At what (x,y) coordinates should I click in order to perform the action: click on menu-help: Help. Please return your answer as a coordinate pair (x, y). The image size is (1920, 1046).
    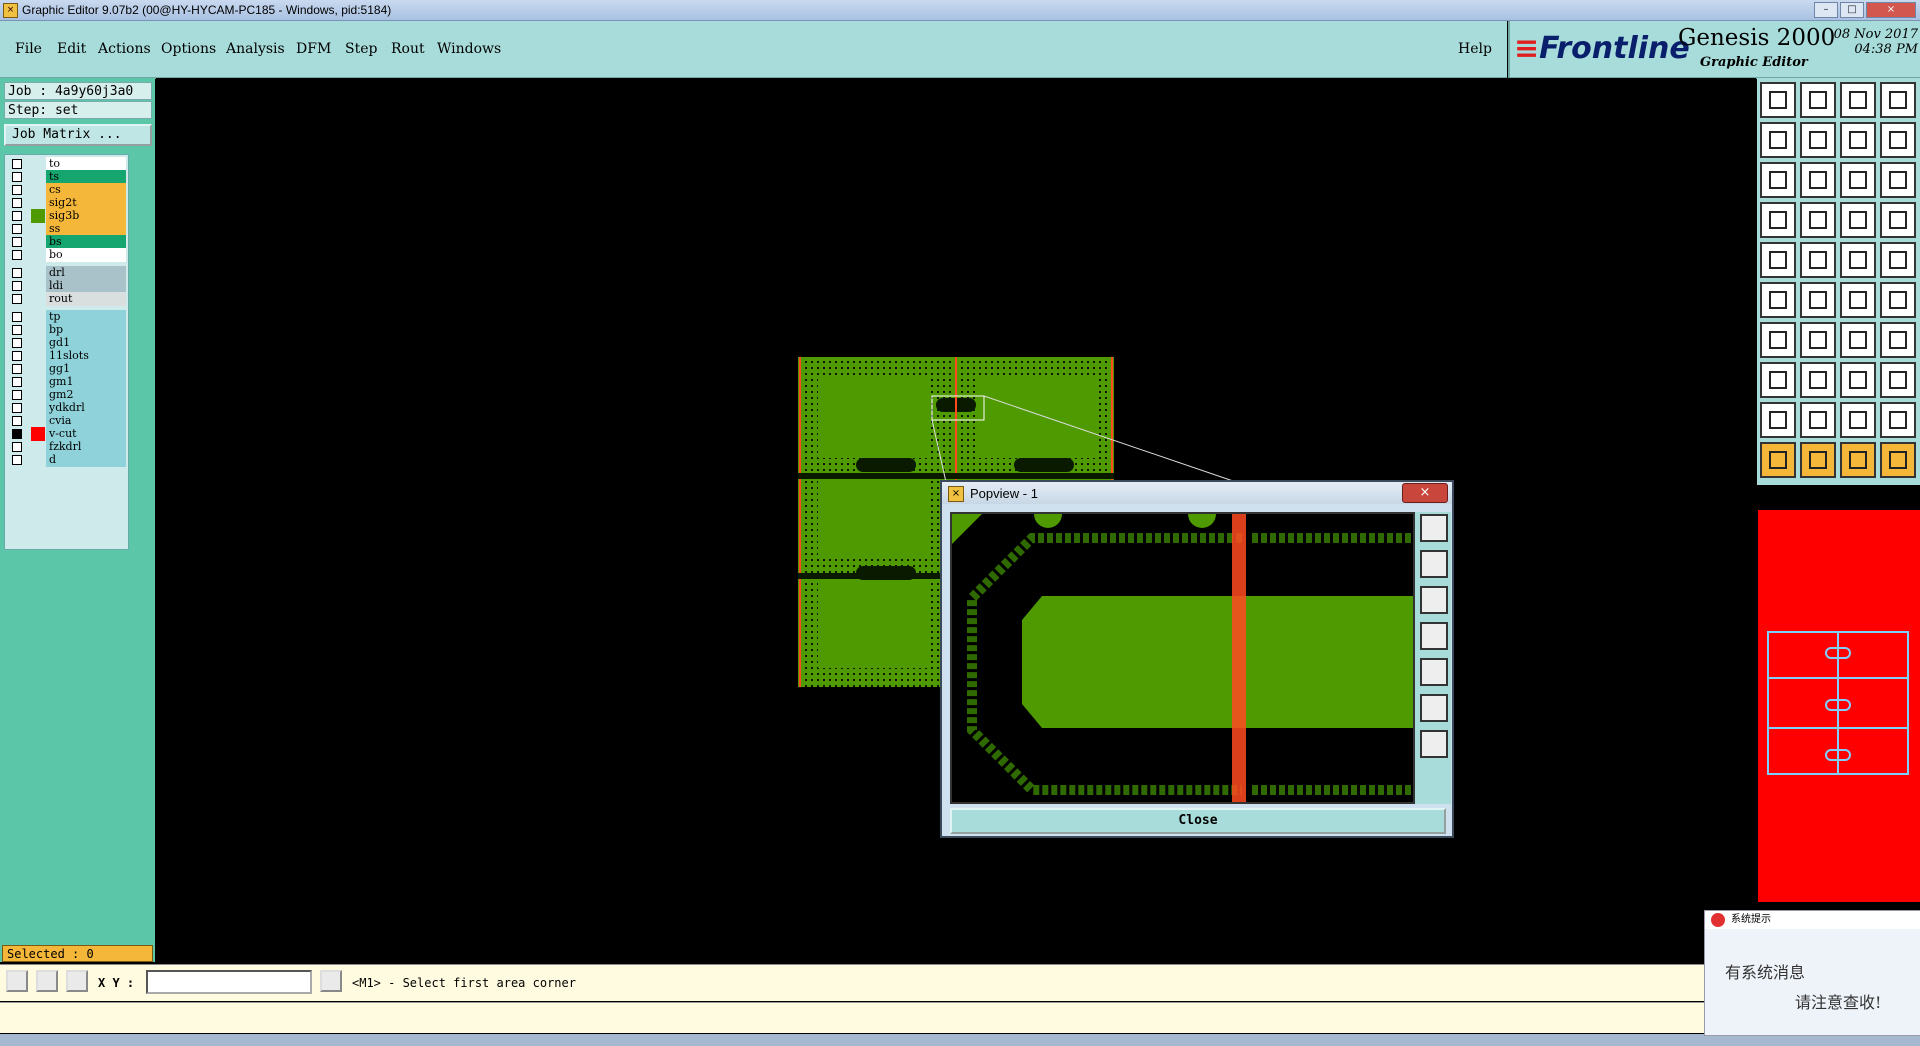
    Looking at the image, I should click on (1475, 49).